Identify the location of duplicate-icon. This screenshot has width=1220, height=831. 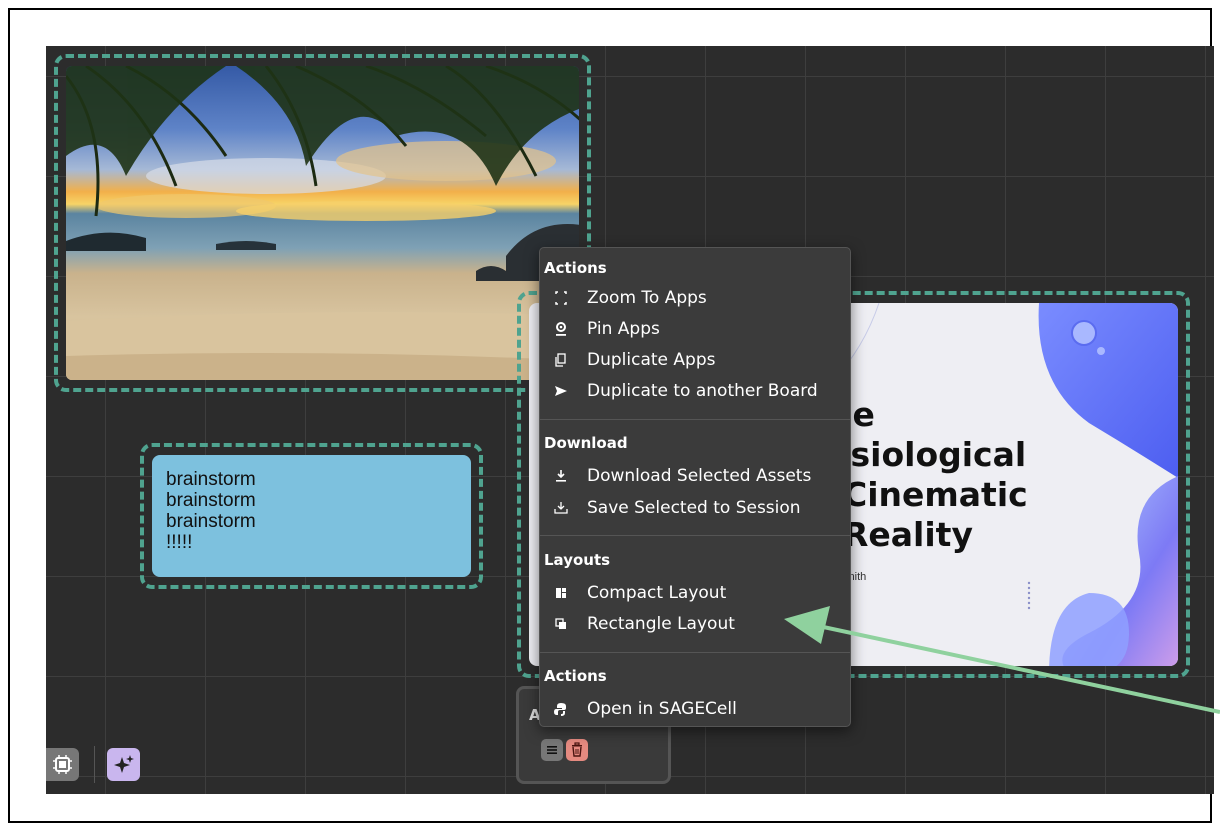
(561, 360).